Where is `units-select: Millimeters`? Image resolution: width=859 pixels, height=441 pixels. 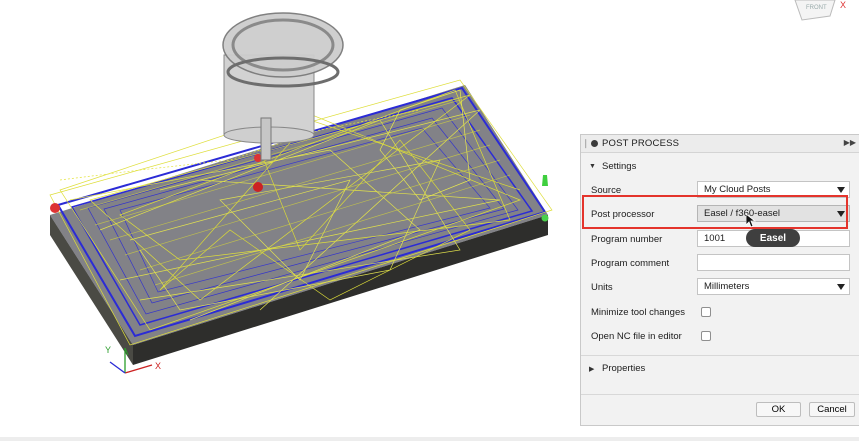 units-select: Millimeters is located at coordinates (773, 286).